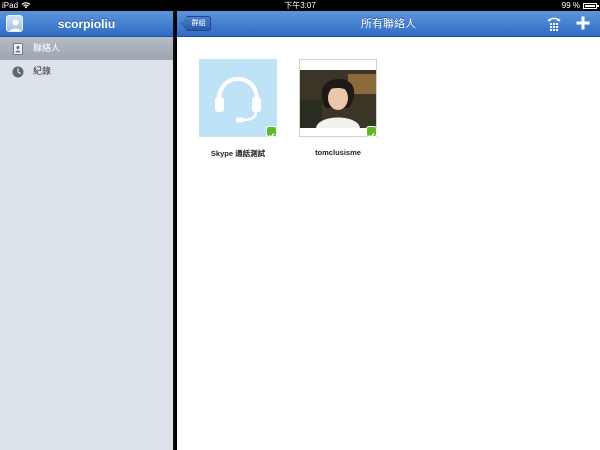 This screenshot has width=600, height=450. What do you see at coordinates (570, 5) in the screenshot?
I see `battery-percent: 99 %` at bounding box center [570, 5].